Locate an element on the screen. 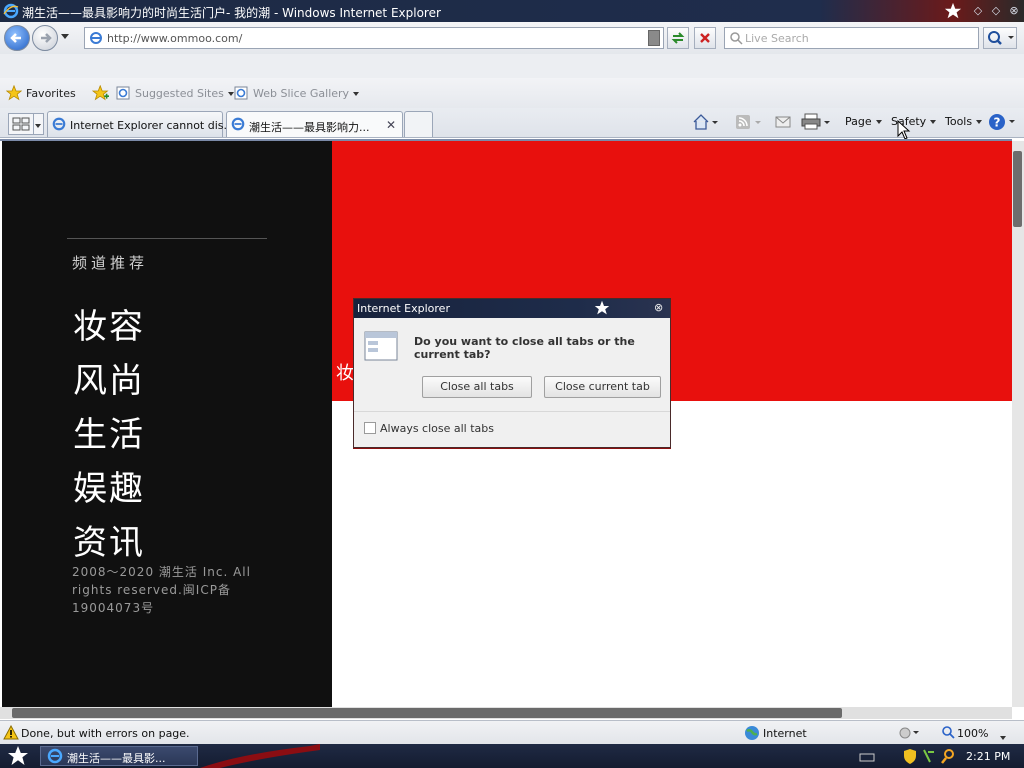 This screenshot has height=768, width=1024. tools-menu: Tools is located at coordinates (964, 121).